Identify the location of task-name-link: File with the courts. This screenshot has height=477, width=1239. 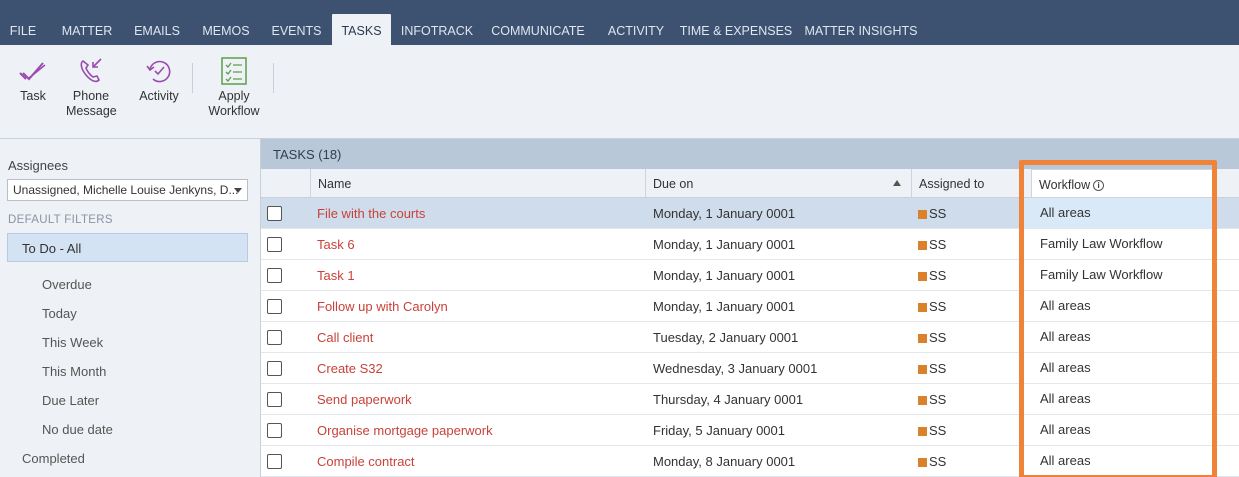
(371, 213).